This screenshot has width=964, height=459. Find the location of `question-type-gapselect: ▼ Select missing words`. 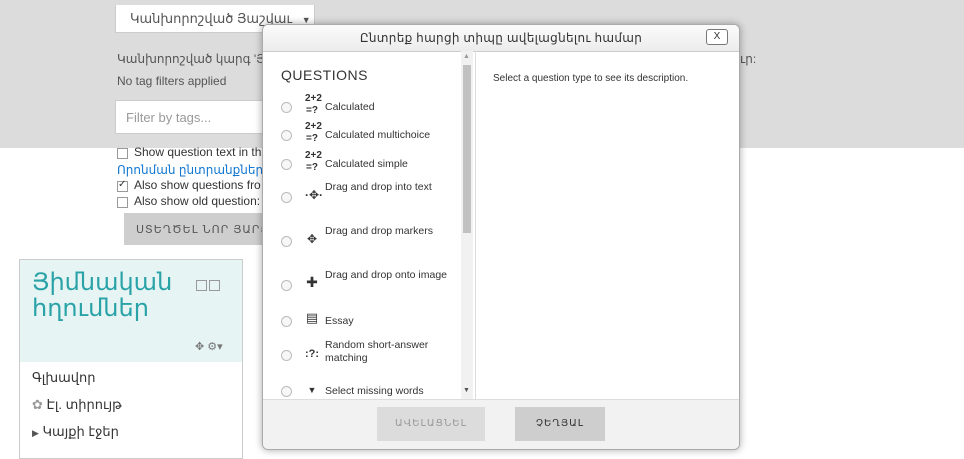

question-type-gapselect: ▼ Select missing words is located at coordinates (362, 389).